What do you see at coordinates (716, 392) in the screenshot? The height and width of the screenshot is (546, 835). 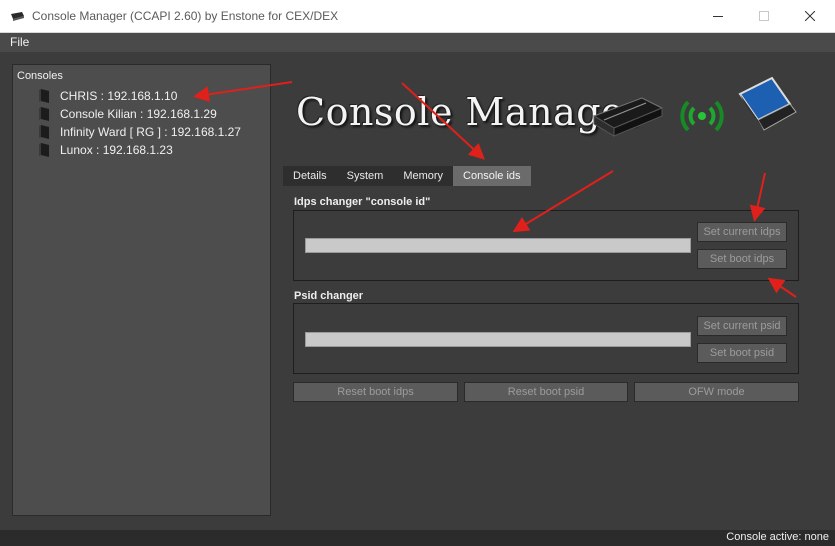 I see `ofw-mode-button: OFW mode` at bounding box center [716, 392].